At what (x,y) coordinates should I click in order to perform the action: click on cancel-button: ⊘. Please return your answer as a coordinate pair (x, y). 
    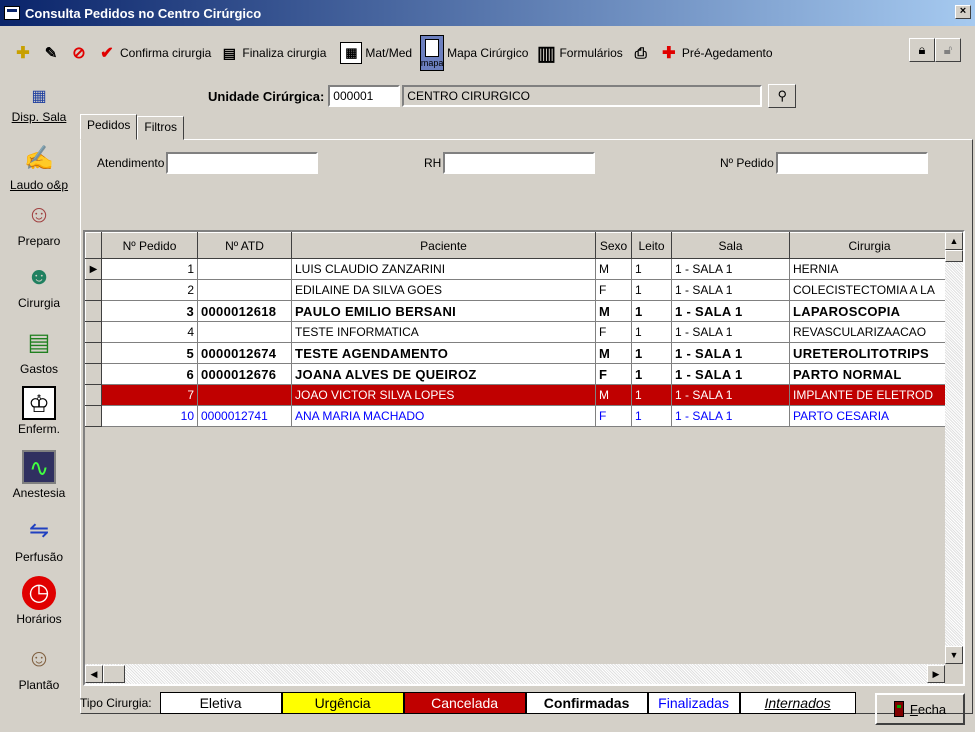
    Looking at the image, I should click on (79, 53).